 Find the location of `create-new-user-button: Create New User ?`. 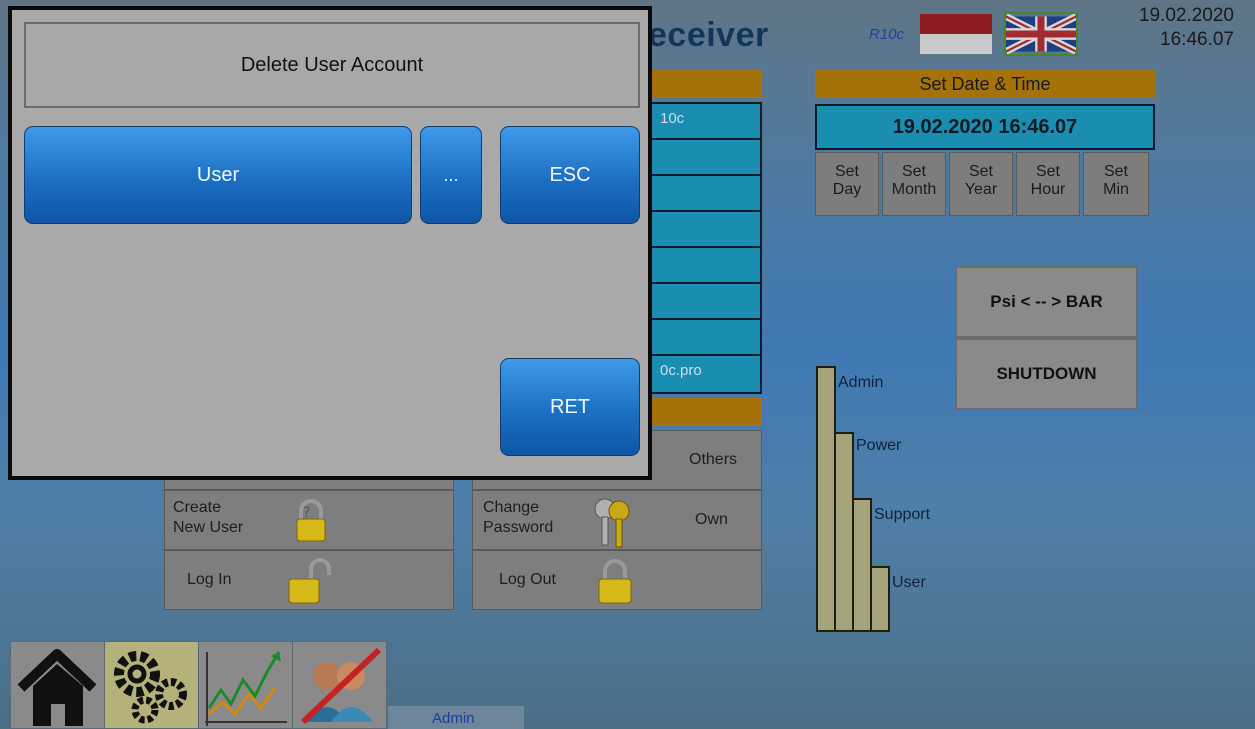

create-new-user-button: Create New User ? is located at coordinates (309, 520).